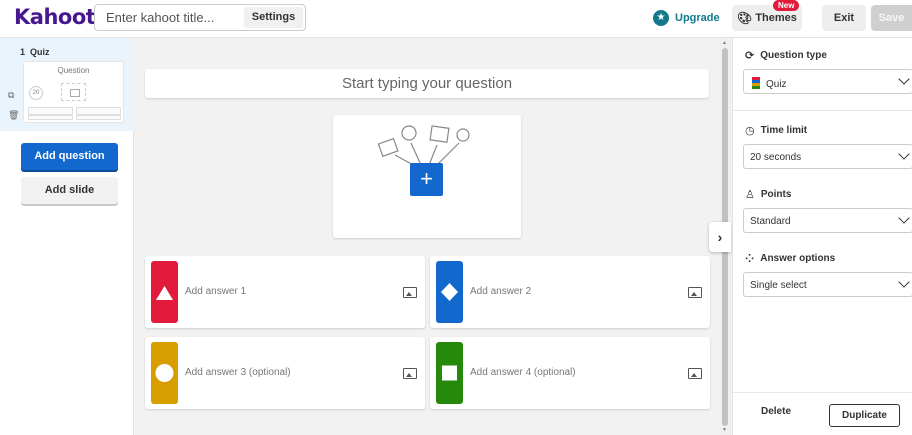 The image size is (912, 435). I want to click on answer-3: Add answer 3 (optional), so click(285, 373).